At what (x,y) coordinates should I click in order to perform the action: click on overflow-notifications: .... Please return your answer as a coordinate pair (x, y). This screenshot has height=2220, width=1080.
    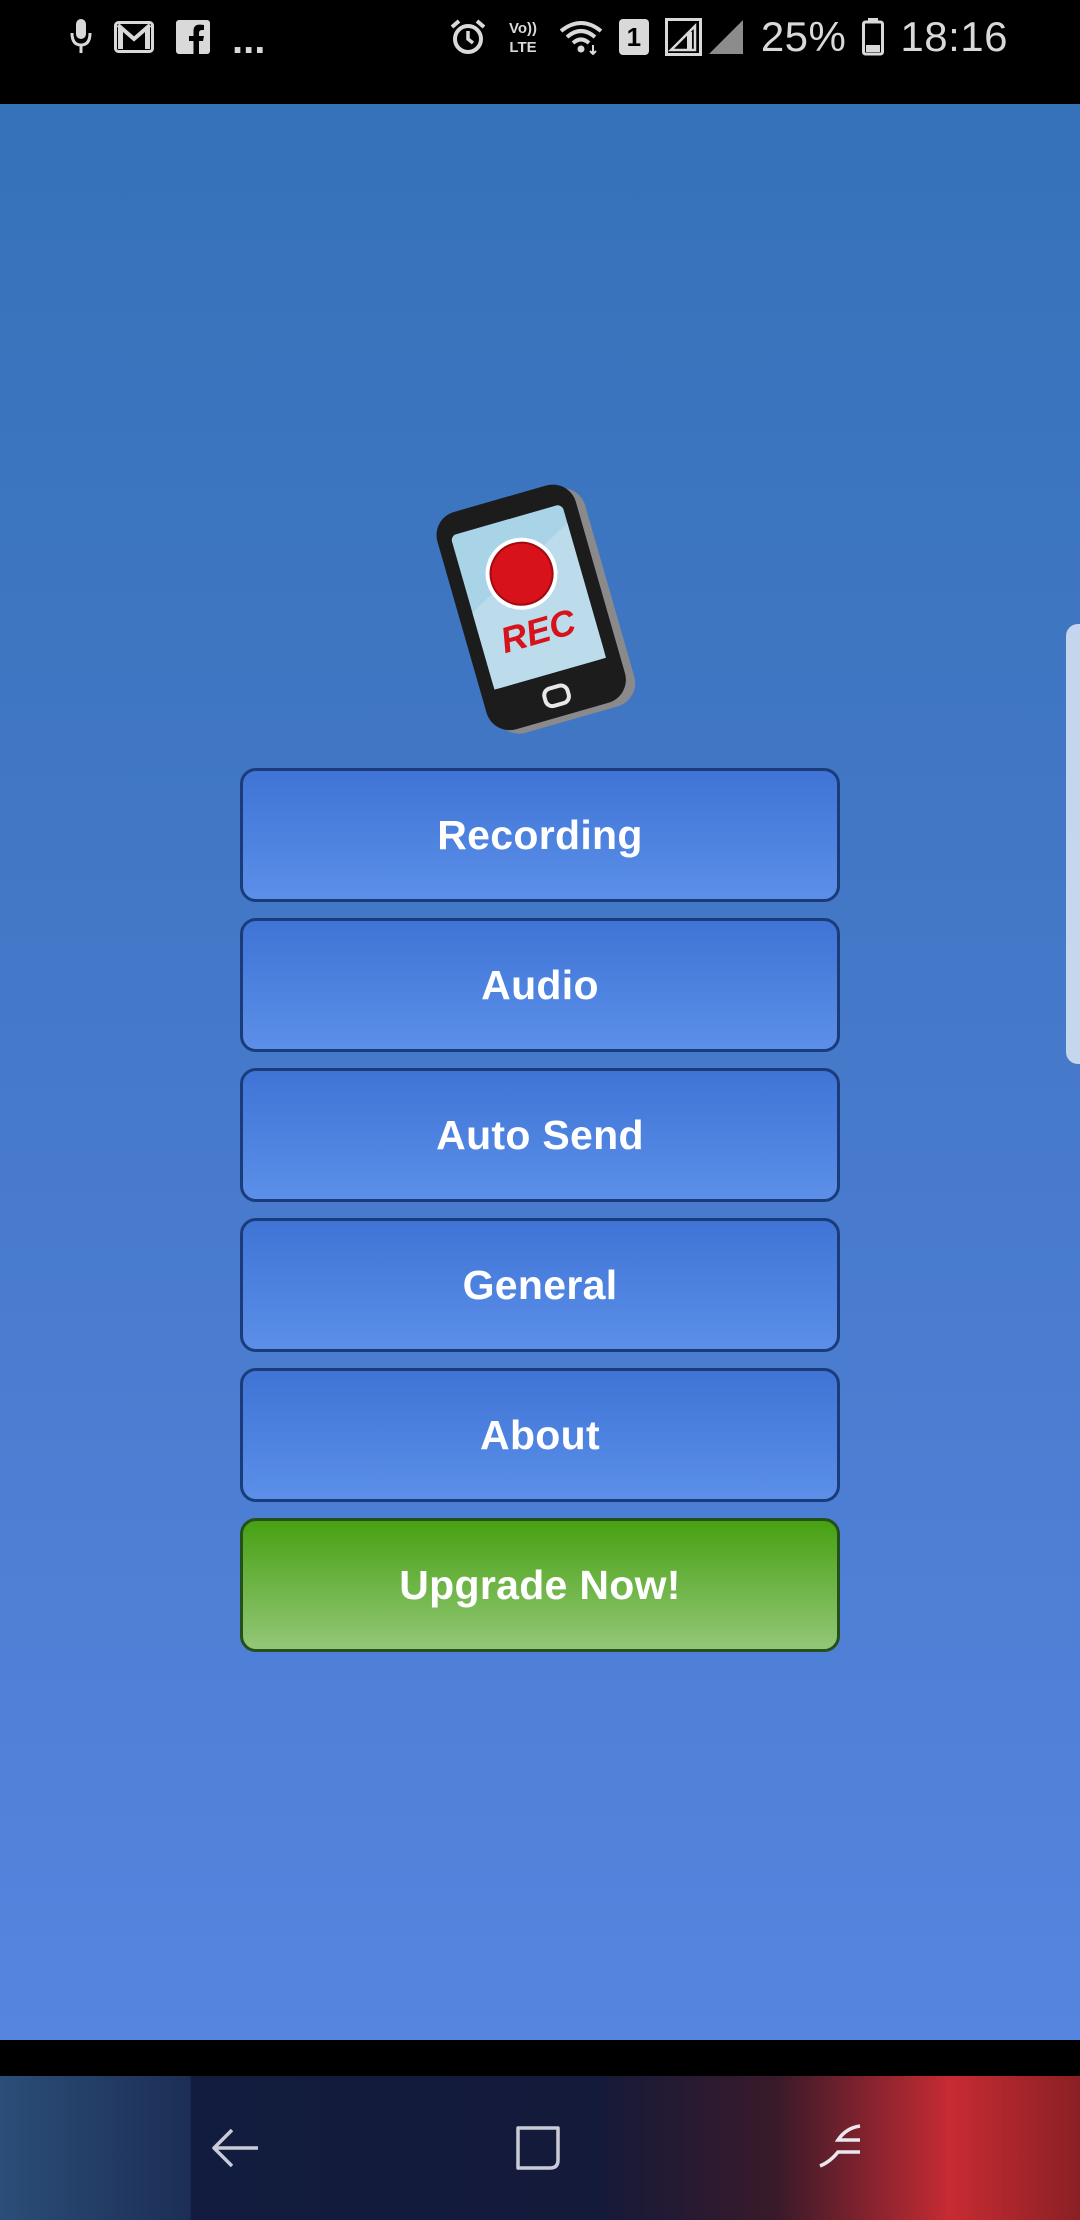
    Looking at the image, I should click on (249, 39).